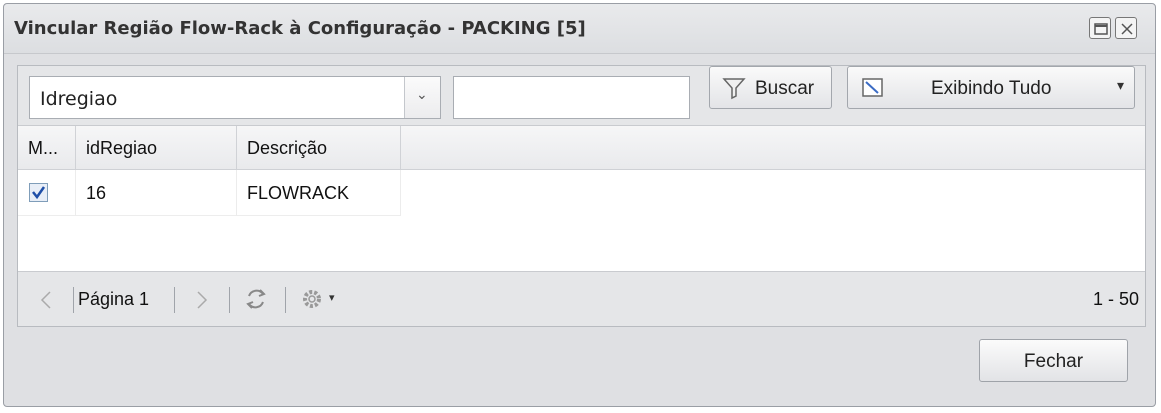 This screenshot has height=413, width=1161. I want to click on search-input, so click(571, 97).